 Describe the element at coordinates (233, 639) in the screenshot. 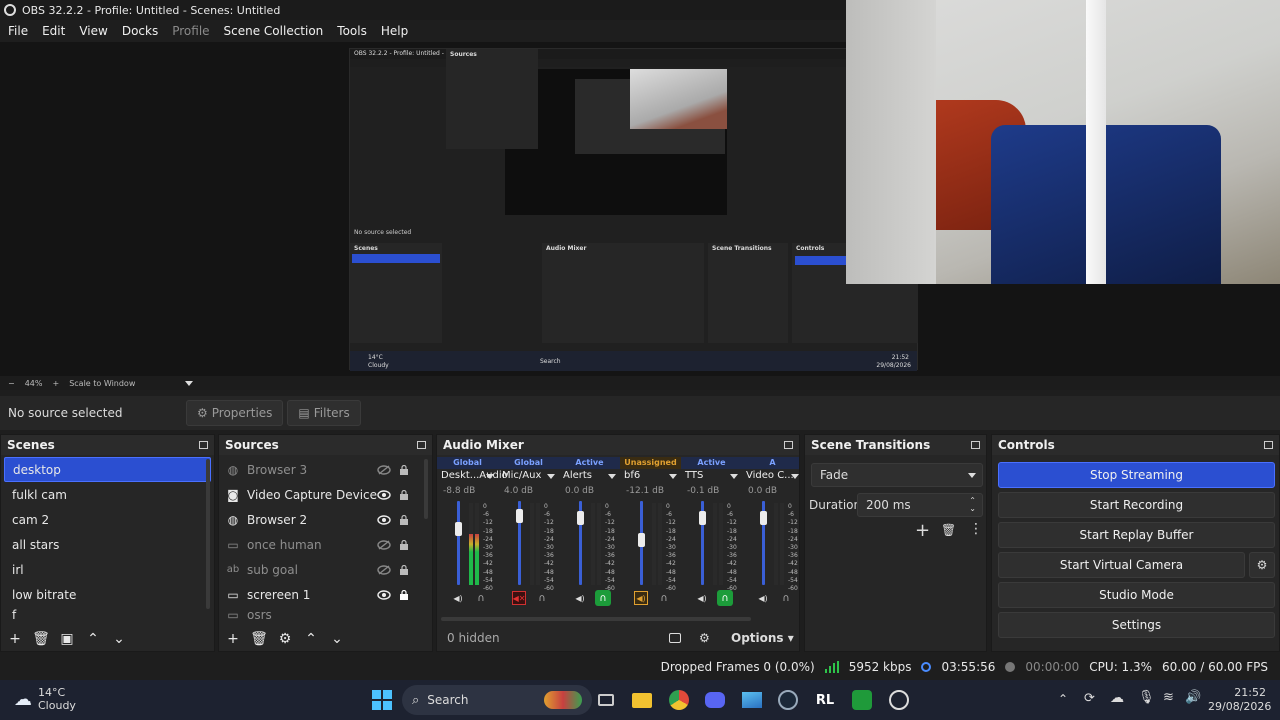

I see `add-source-icon: +` at that location.